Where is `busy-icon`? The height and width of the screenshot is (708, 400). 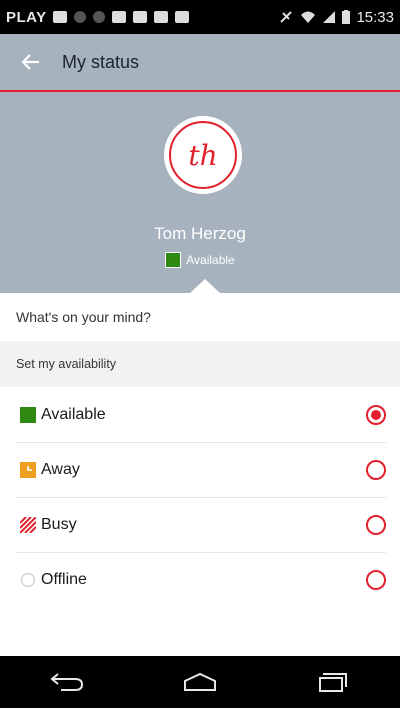 busy-icon is located at coordinates (28, 524).